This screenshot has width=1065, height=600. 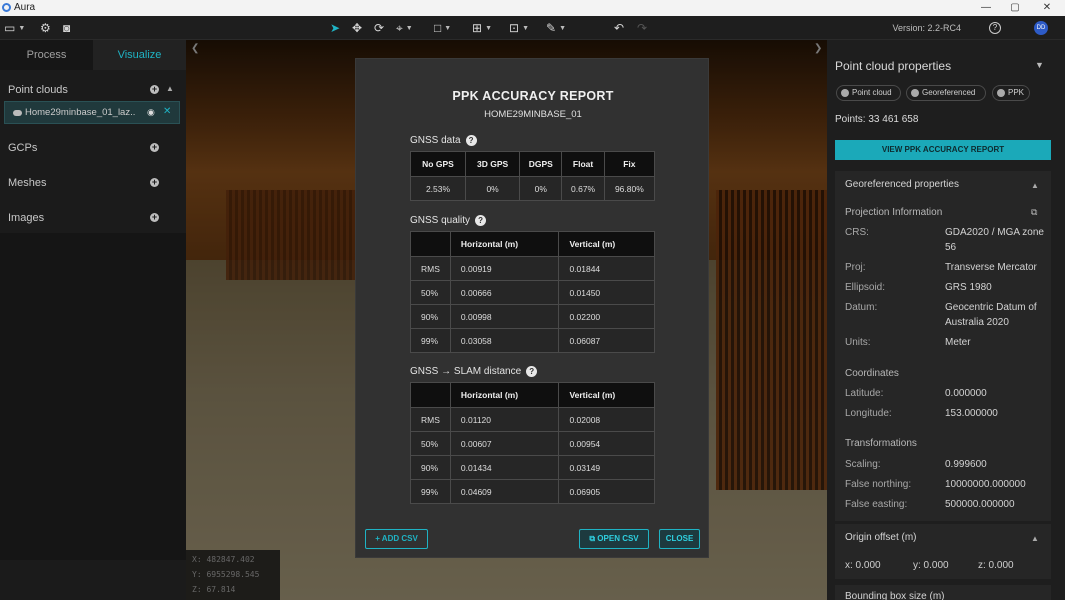 What do you see at coordinates (92, 112) in the screenshot?
I see `list-item: Home29minbase_01_laz... ◉ ✕` at bounding box center [92, 112].